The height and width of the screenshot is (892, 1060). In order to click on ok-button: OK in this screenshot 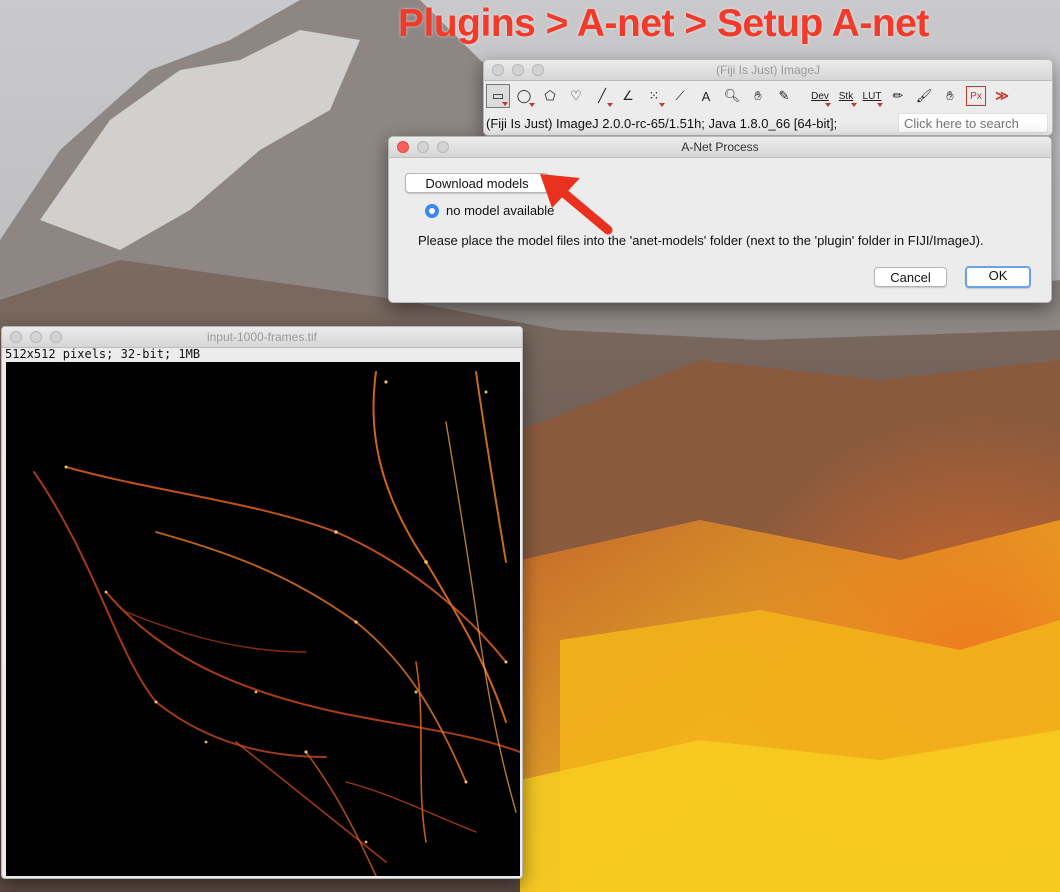, I will do `click(998, 277)`.